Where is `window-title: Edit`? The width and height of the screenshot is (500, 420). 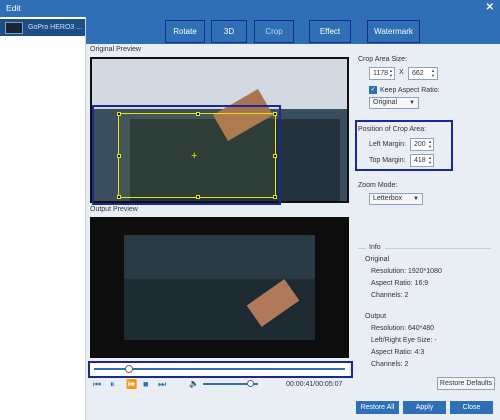
window-title: Edit is located at coordinates (13, 8).